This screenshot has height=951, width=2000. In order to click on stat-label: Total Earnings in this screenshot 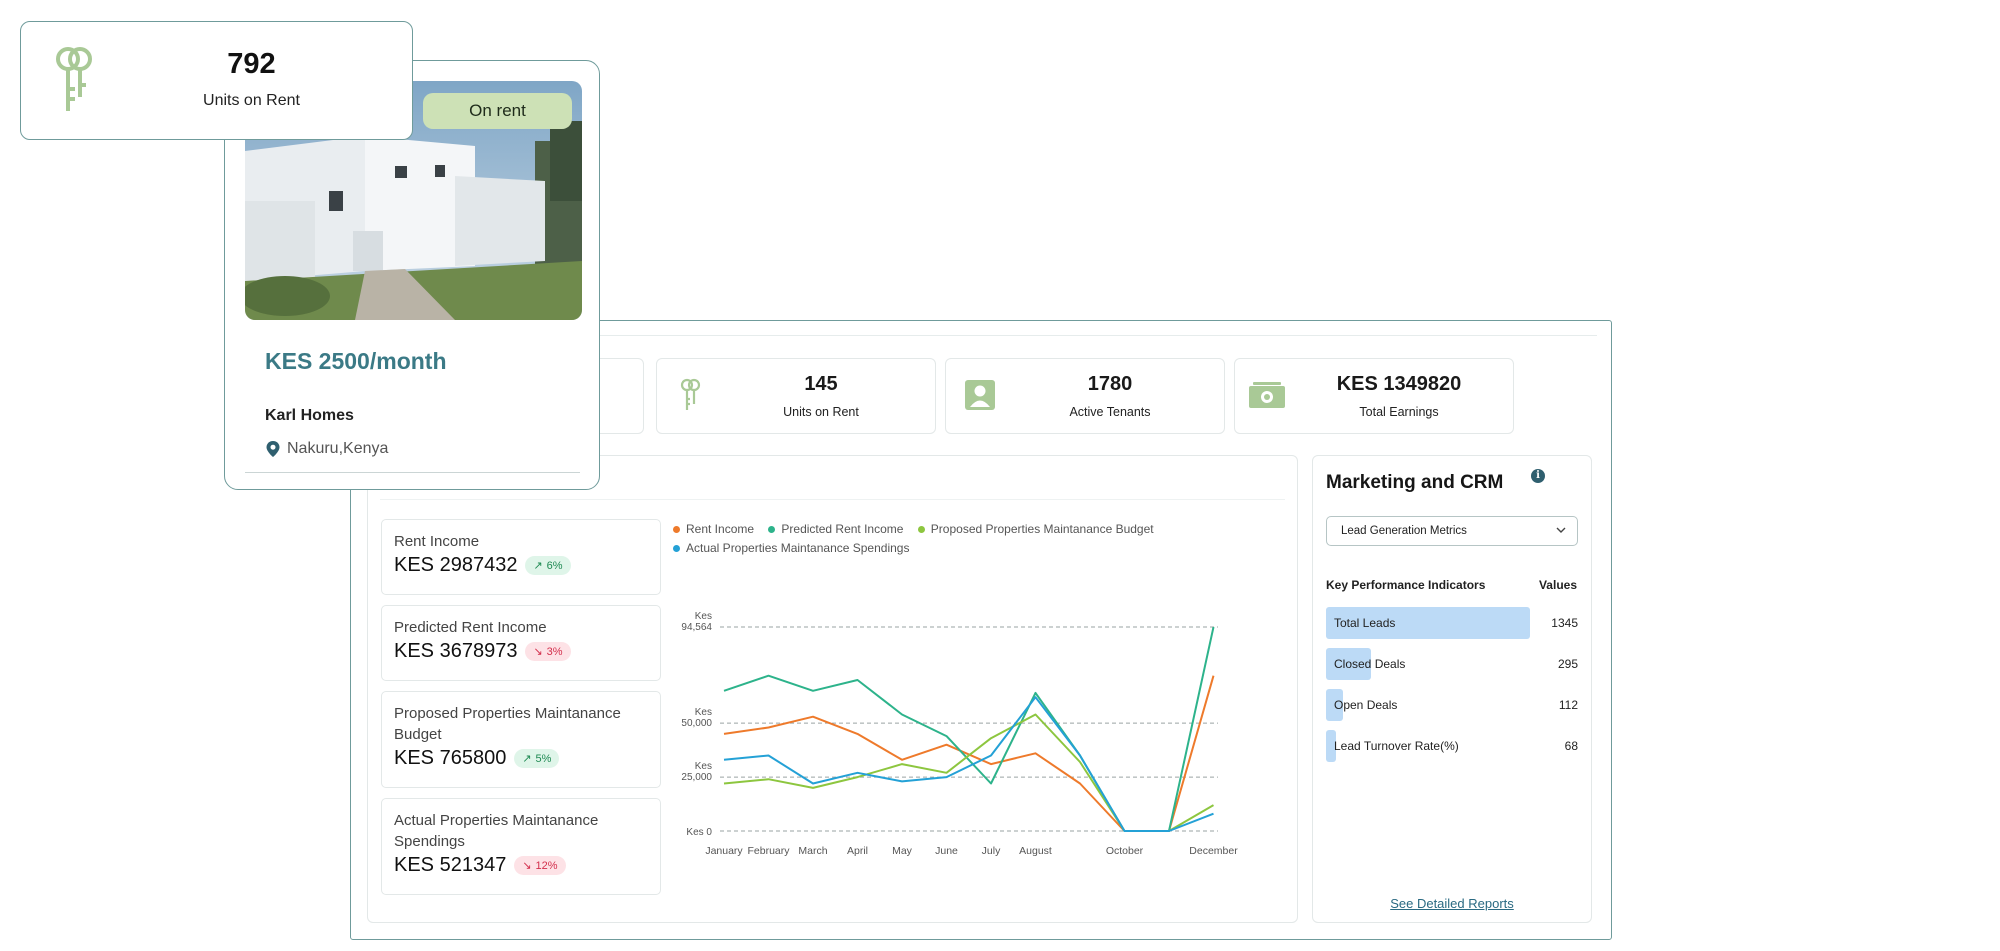, I will do `click(1399, 412)`.